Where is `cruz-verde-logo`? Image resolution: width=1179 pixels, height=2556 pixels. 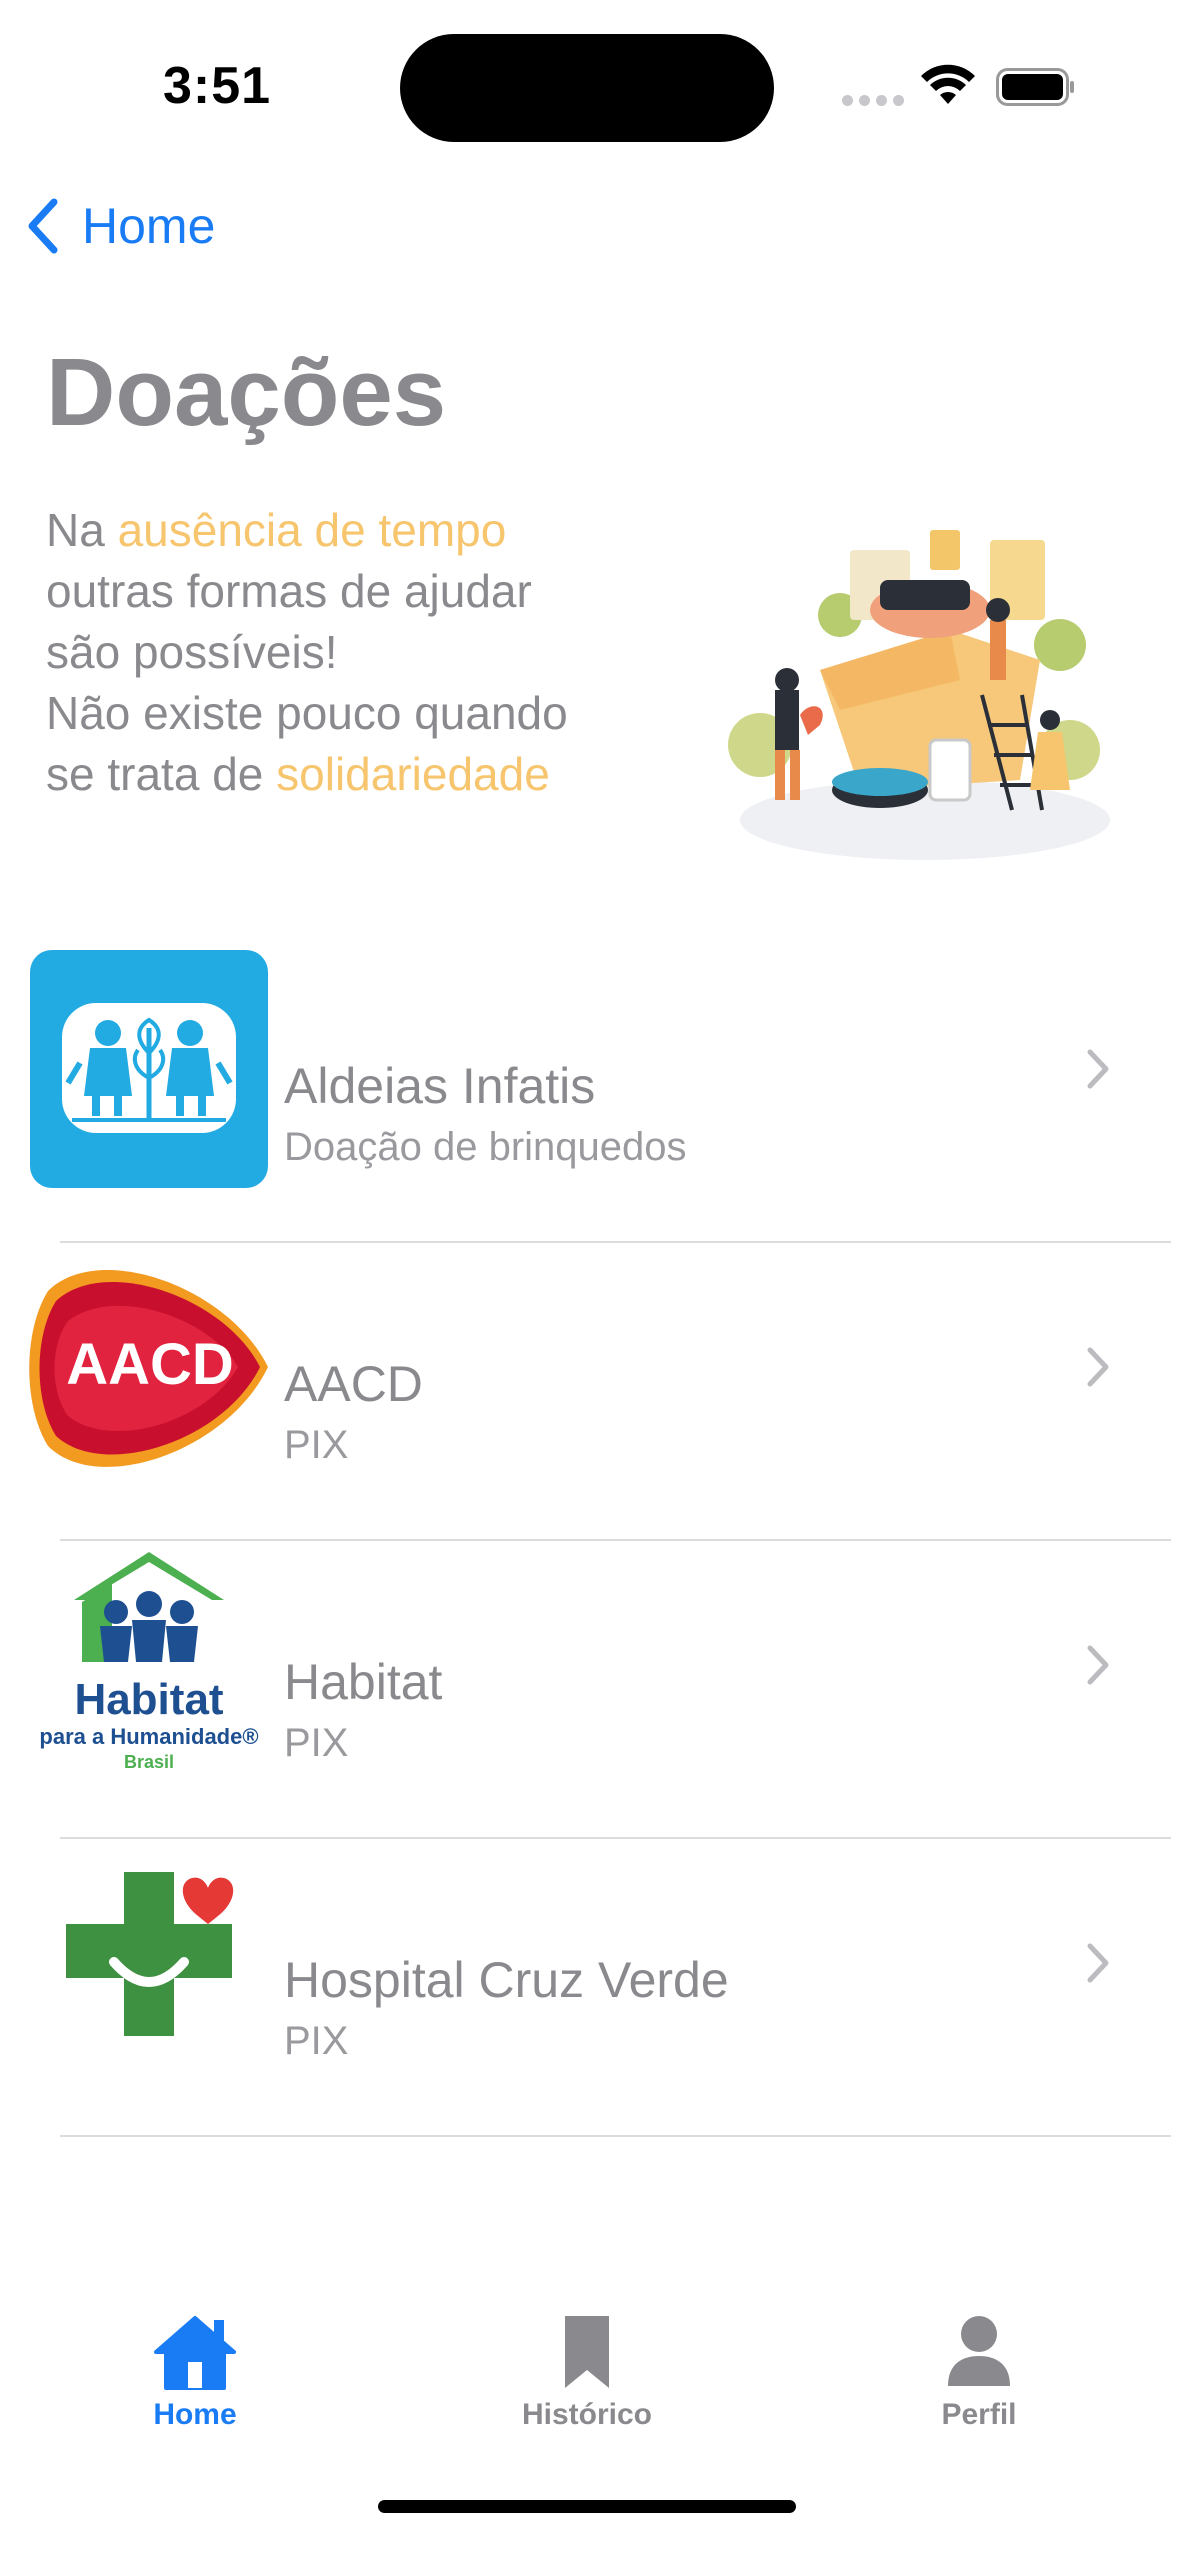 cruz-verde-logo is located at coordinates (150, 1954).